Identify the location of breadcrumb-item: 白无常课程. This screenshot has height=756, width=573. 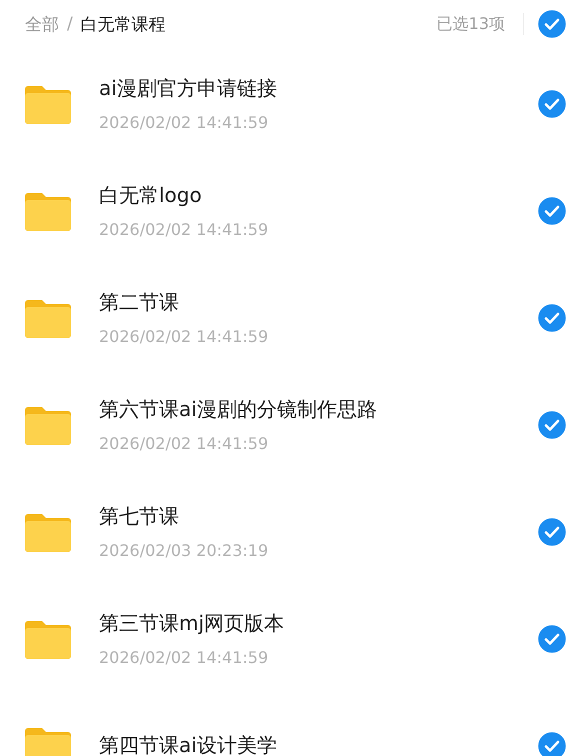
(123, 25).